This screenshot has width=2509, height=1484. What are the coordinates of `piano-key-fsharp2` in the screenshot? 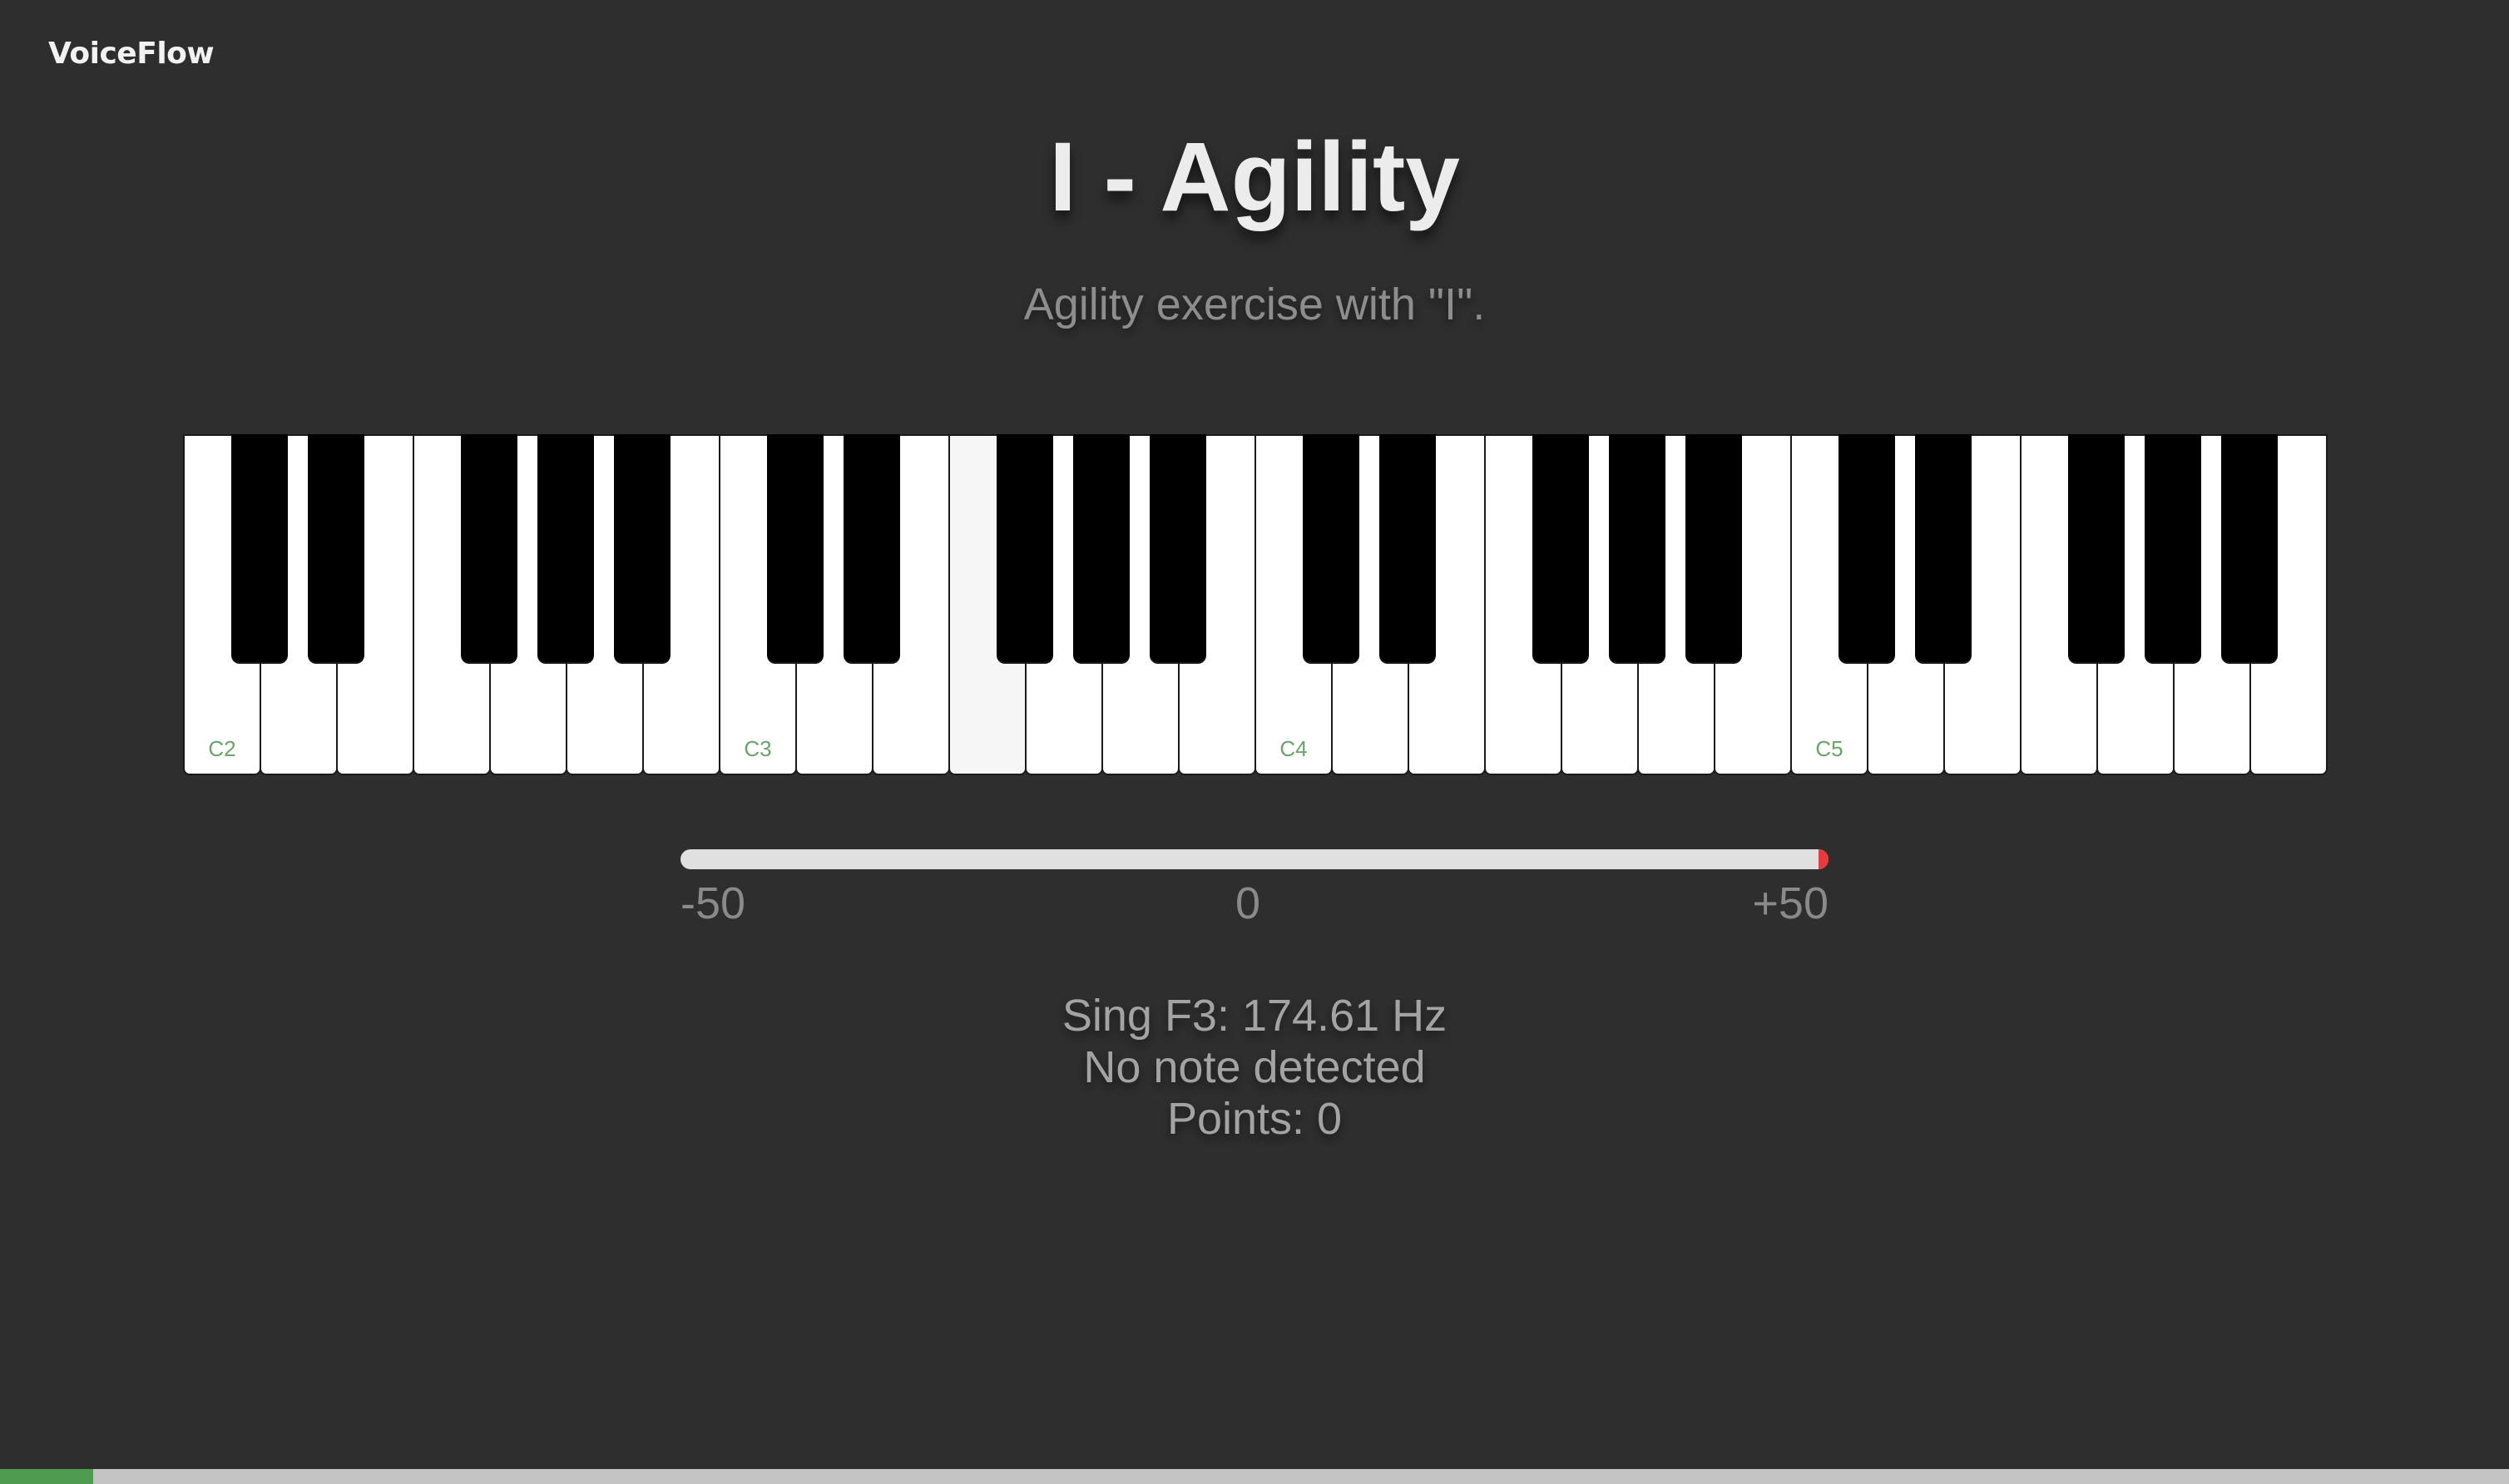 It's located at (489, 548).